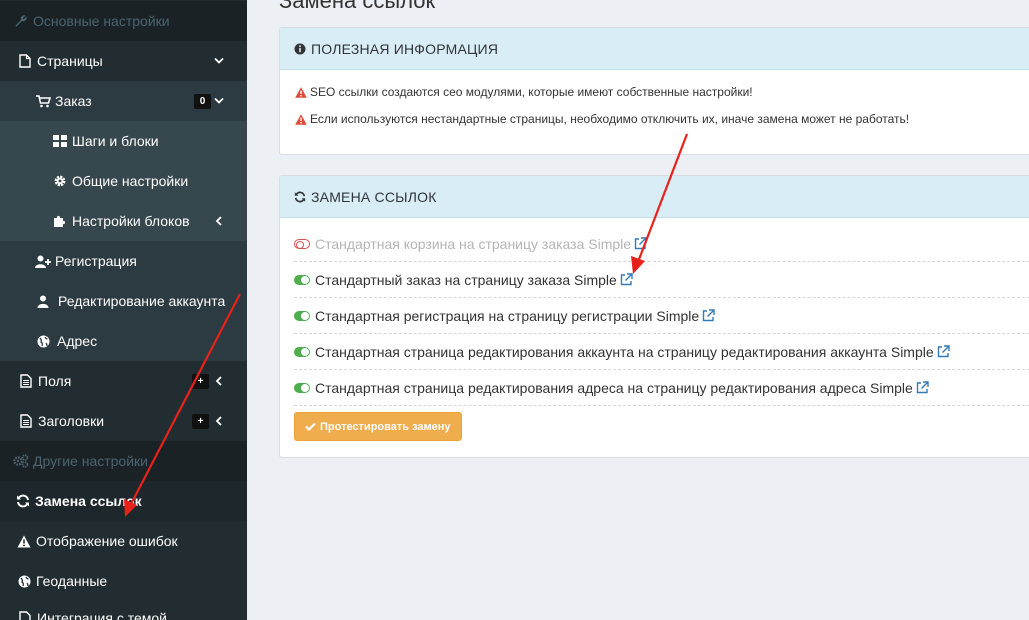  I want to click on sidebar-item-label: Настройки блоков, so click(131, 221).